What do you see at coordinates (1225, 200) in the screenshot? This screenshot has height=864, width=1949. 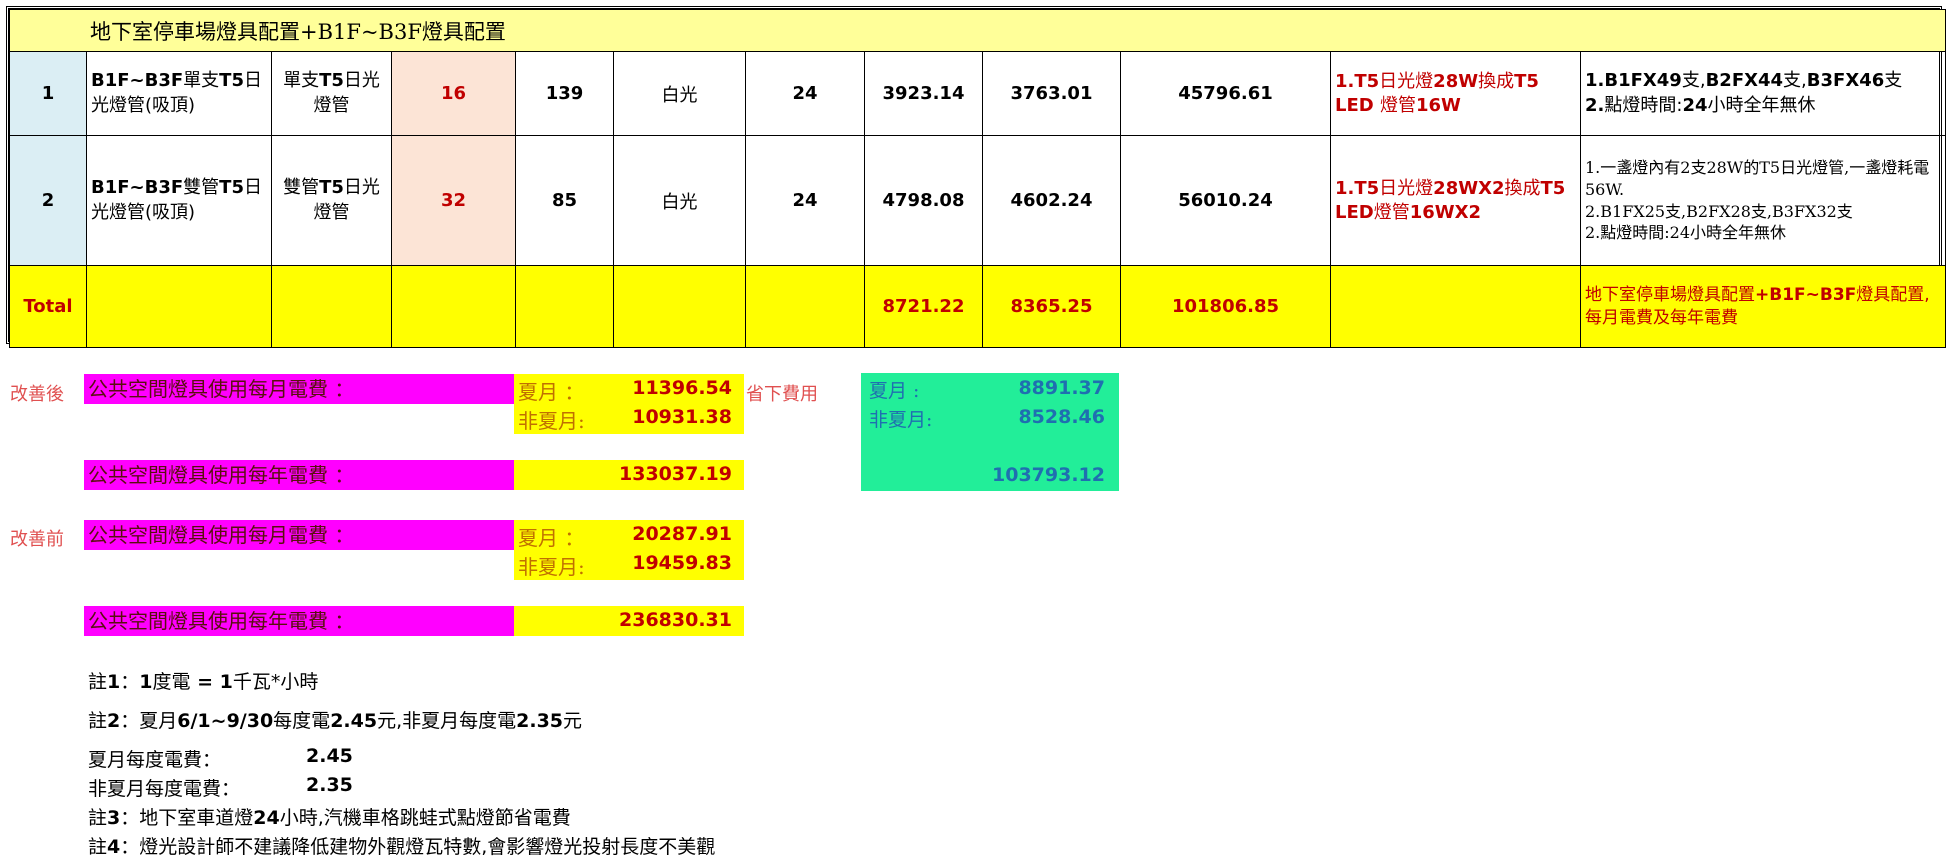 I see `yearly-cost-cell: 56010.24` at bounding box center [1225, 200].